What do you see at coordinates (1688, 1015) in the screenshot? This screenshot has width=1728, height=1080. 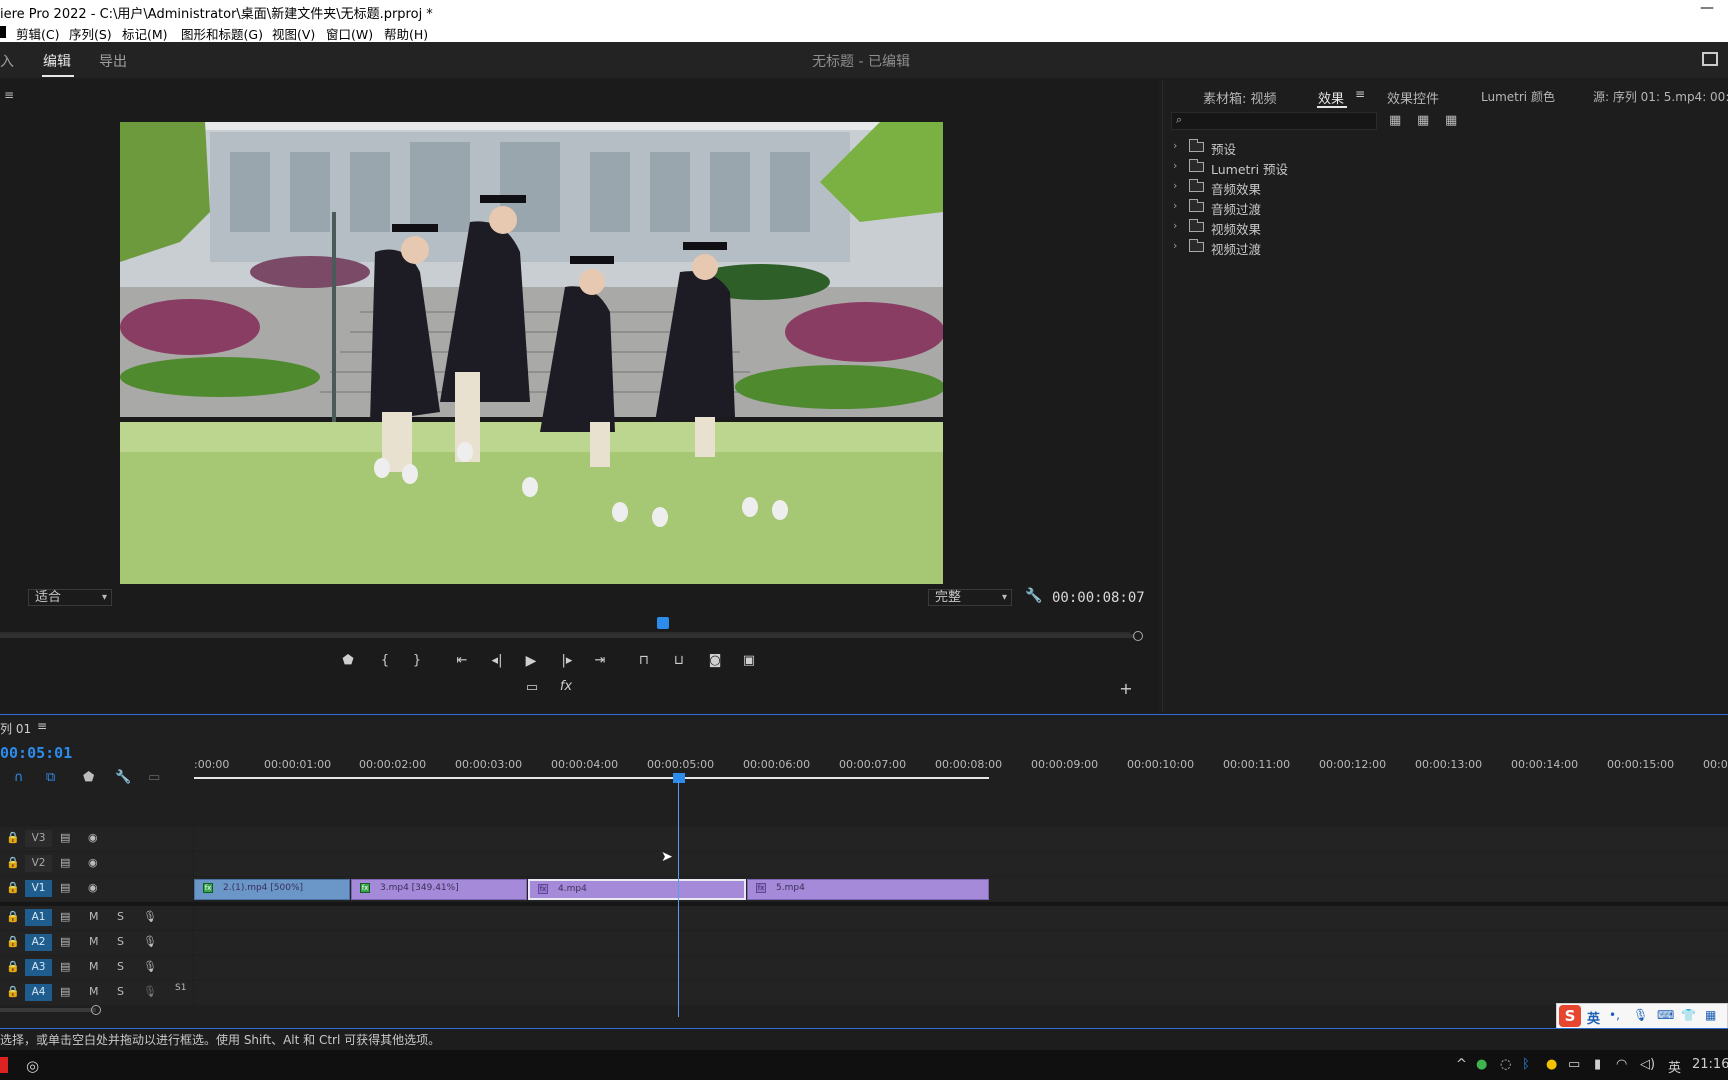 I see `ime-skin-icon: 👕` at bounding box center [1688, 1015].